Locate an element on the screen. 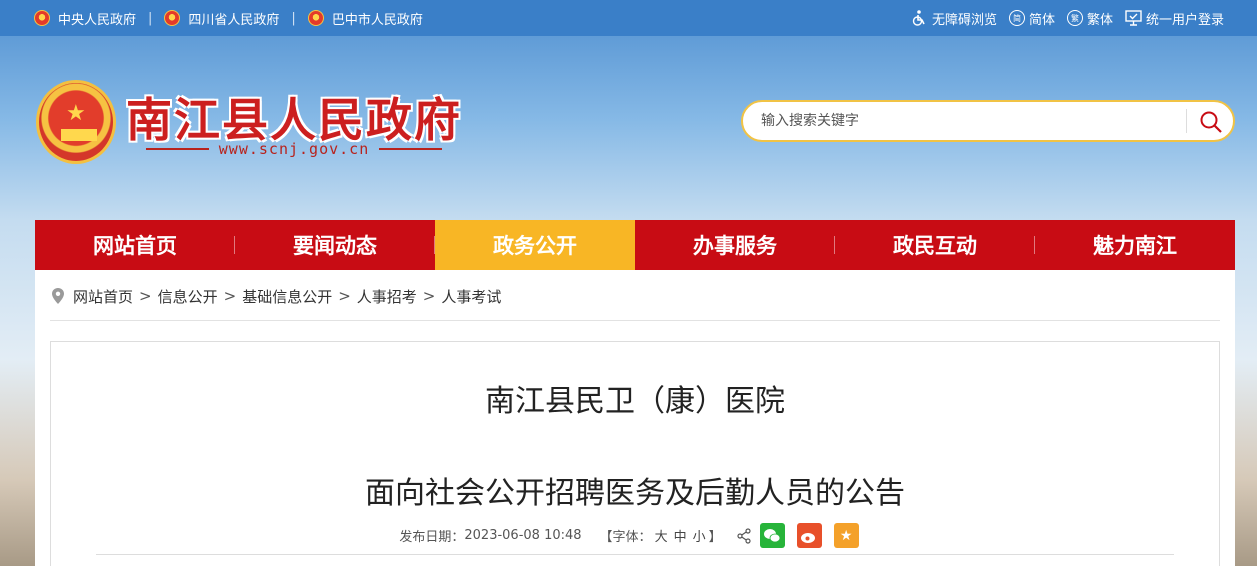 The image size is (1257, 566). top-link-bazhong-gov: 巴中市人民政府 is located at coordinates (365, 18).